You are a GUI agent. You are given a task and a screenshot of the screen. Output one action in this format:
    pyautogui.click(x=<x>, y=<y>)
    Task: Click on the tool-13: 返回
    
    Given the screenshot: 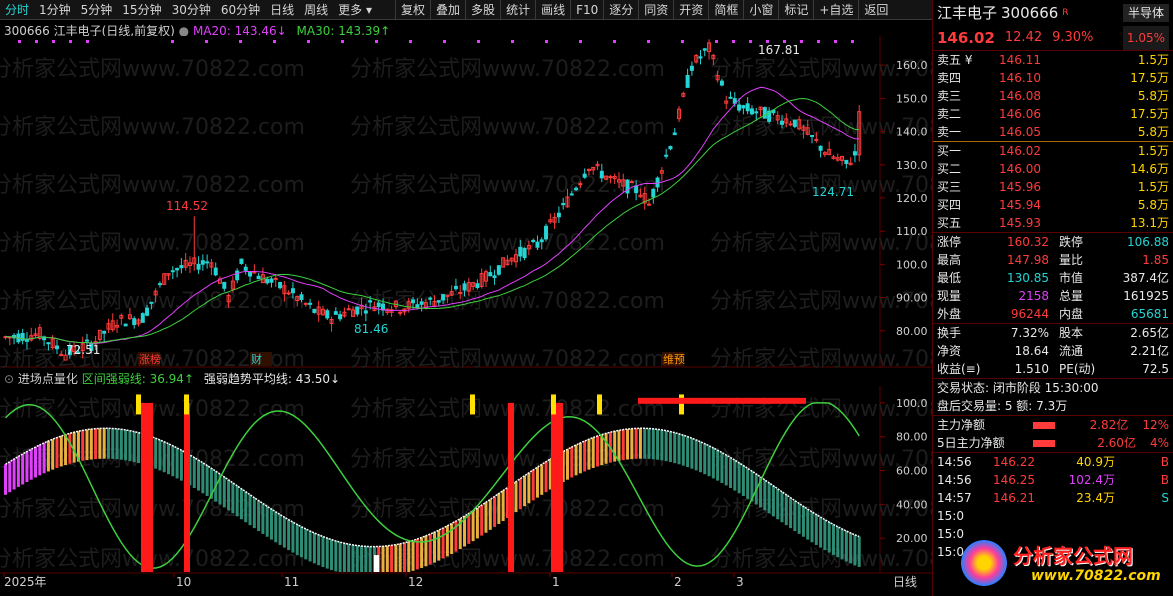 What is the action you would take?
    pyautogui.click(x=875, y=10)
    